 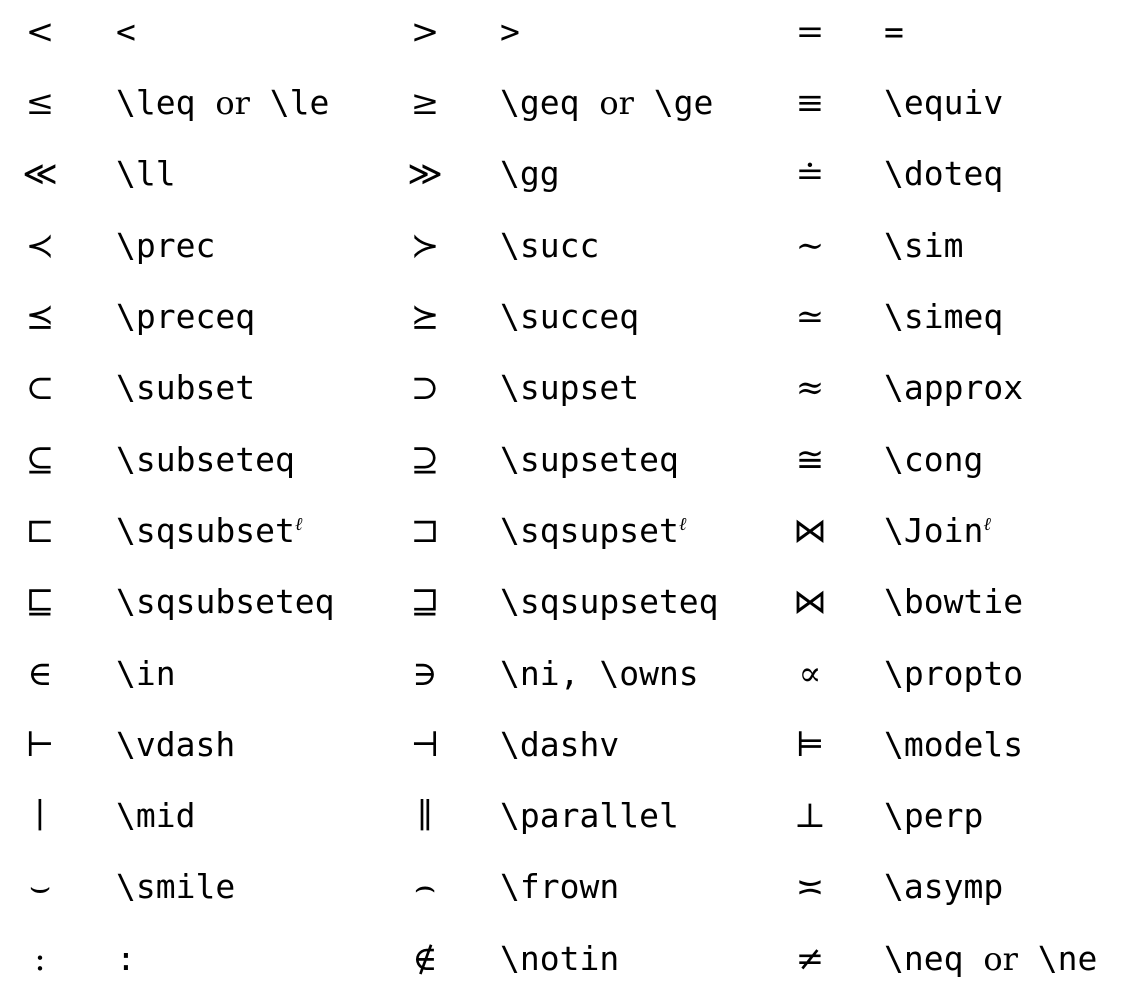 I want to click on latex-command: \sqsubseteq, so click(x=225, y=602).